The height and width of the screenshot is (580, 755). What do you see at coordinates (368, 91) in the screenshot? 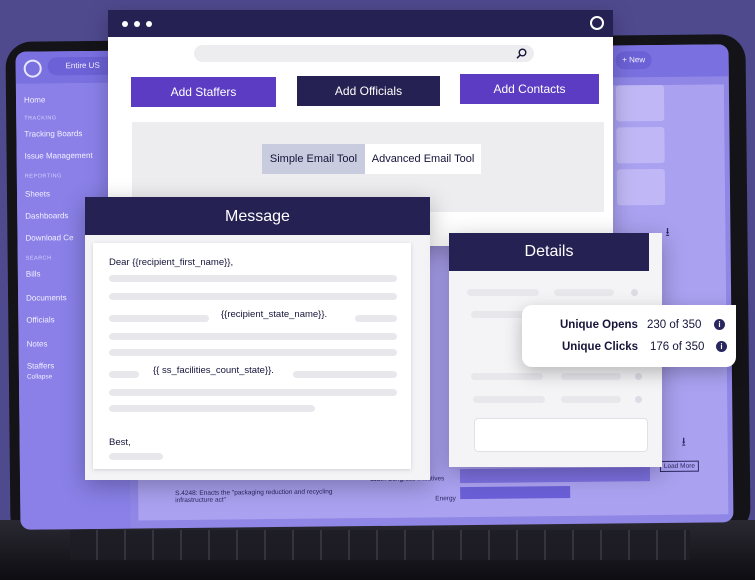
I see `add-officials-button: Add Officials` at bounding box center [368, 91].